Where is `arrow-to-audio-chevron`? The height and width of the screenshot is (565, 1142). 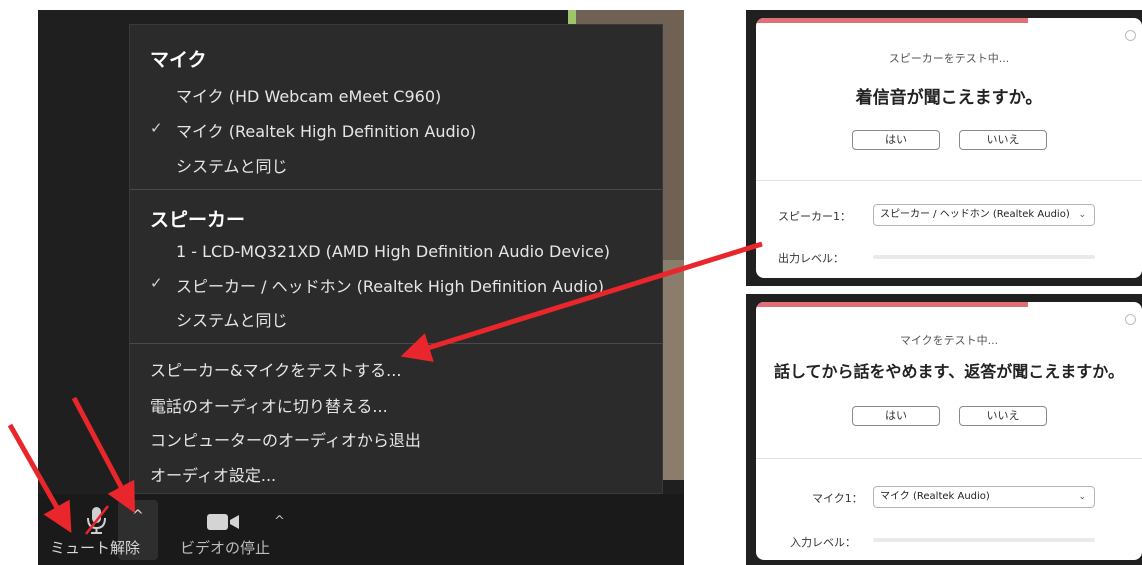
arrow-to-audio-chevron is located at coordinates (103, 455).